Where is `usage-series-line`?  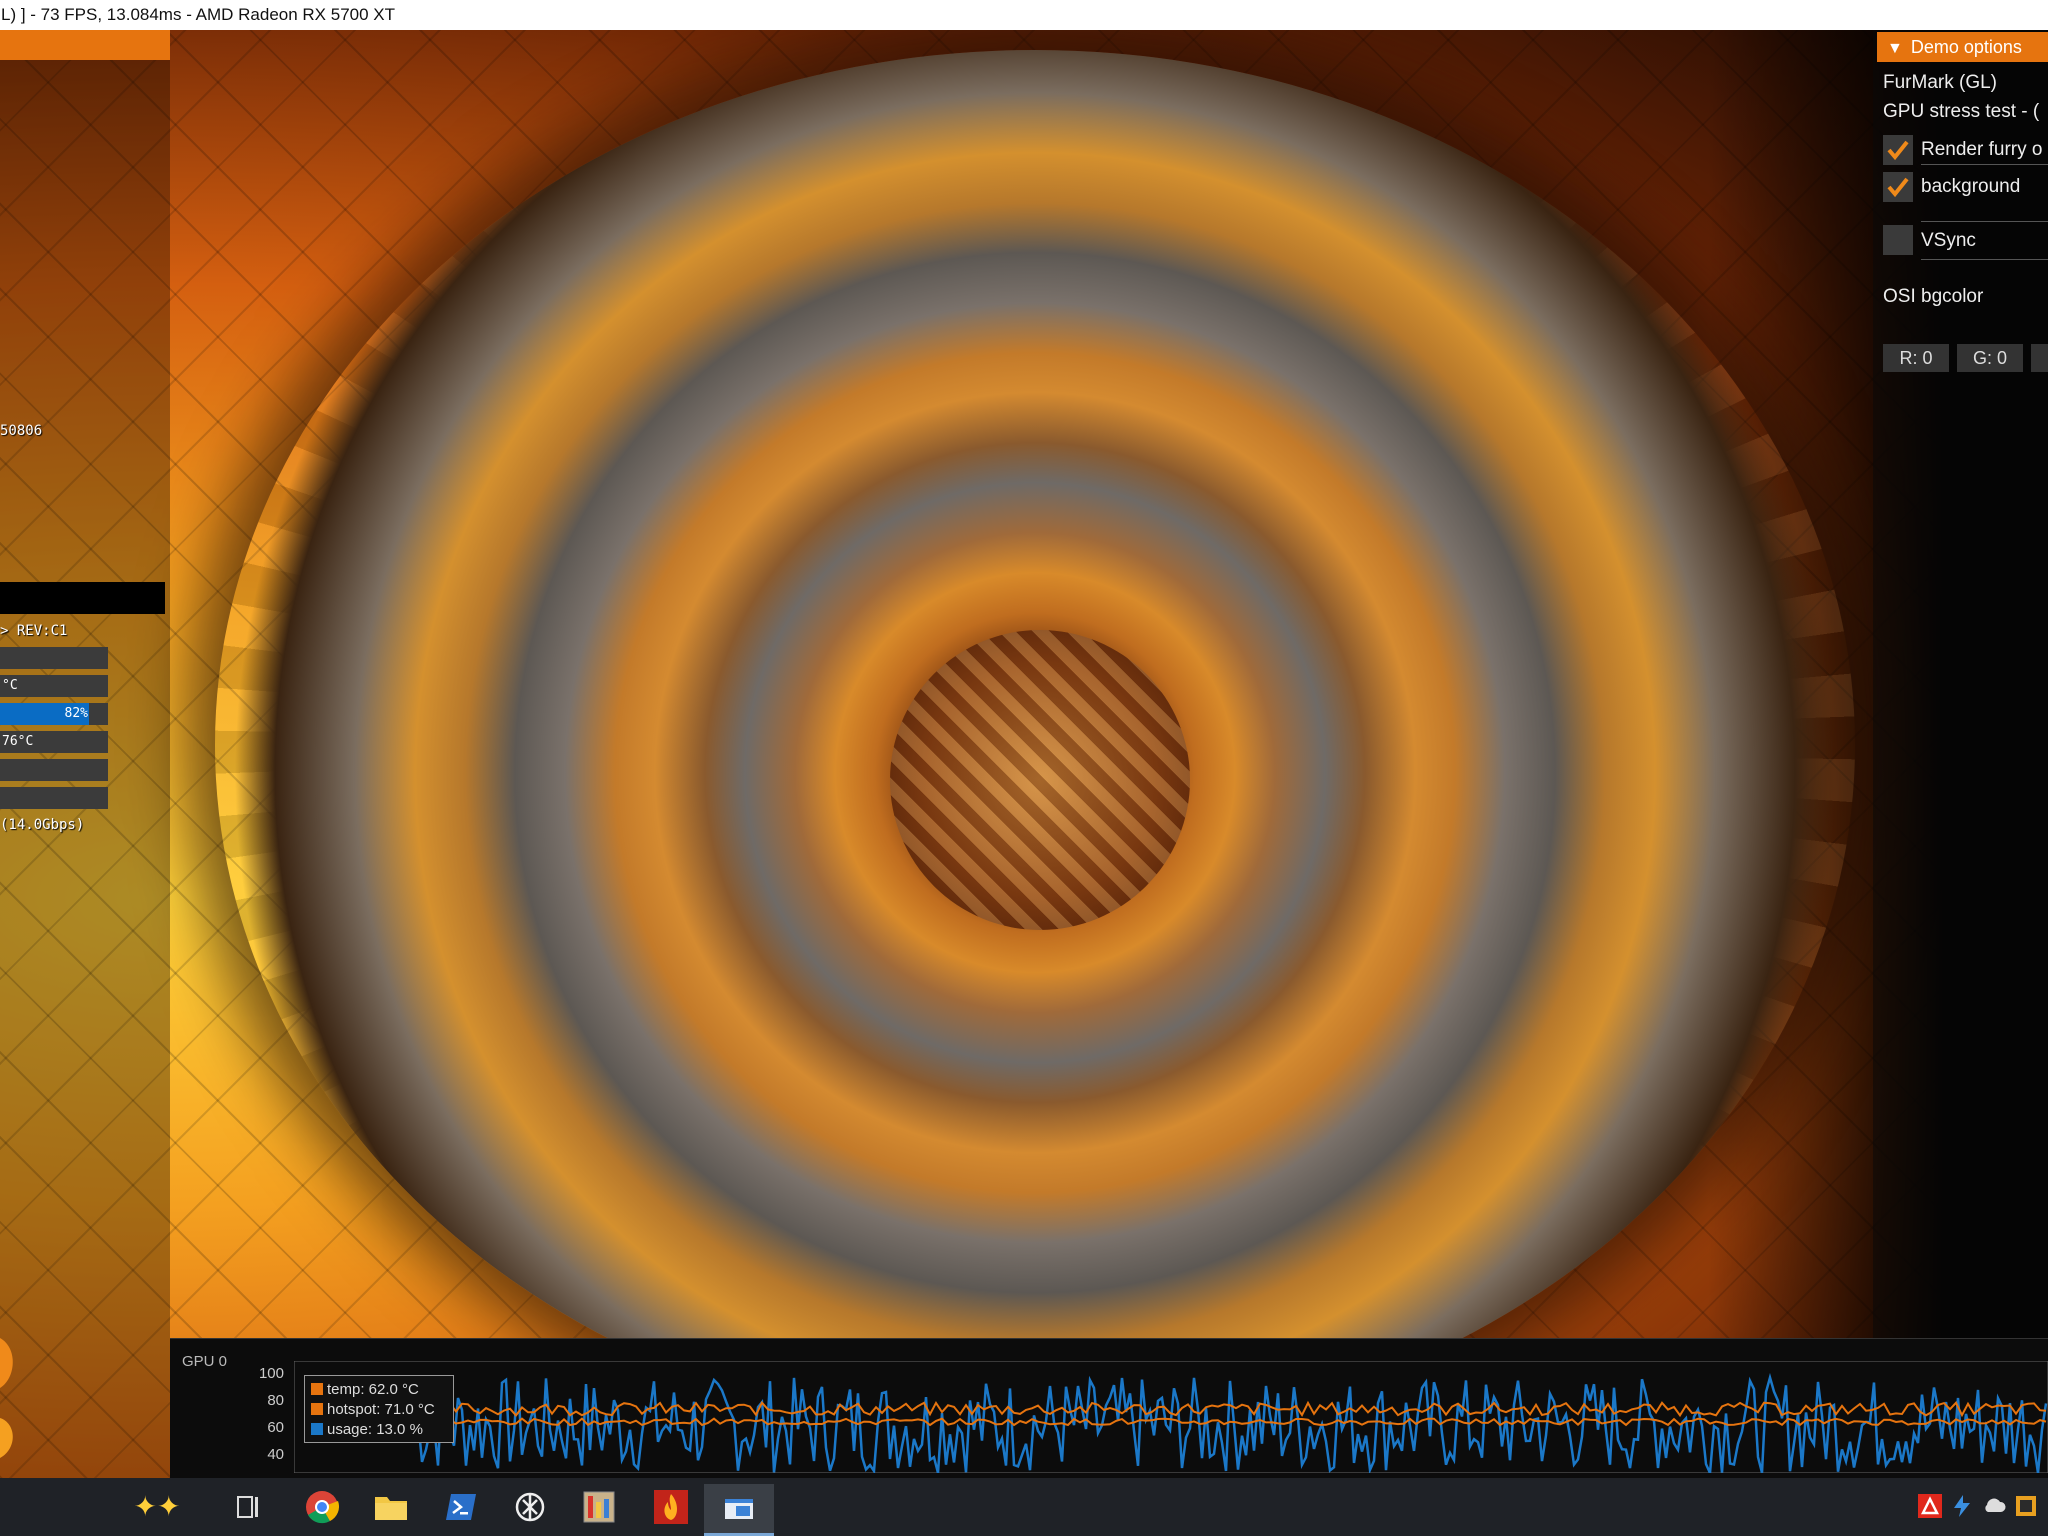
usage-series-line is located at coordinates (1230, 1422).